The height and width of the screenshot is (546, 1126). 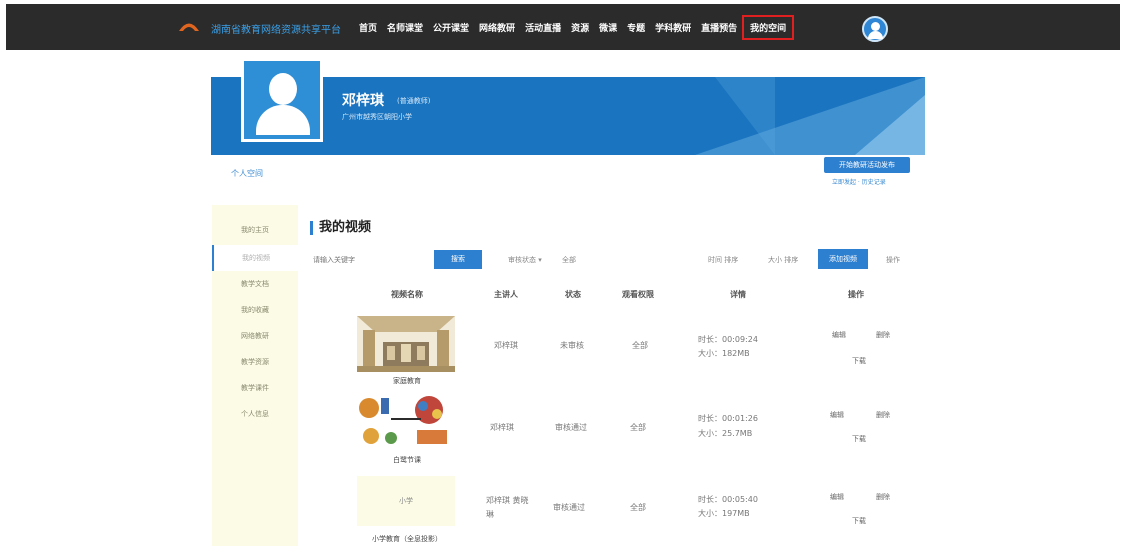 What do you see at coordinates (363, 101) in the screenshot?
I see `user-name: 邓梓琪` at bounding box center [363, 101].